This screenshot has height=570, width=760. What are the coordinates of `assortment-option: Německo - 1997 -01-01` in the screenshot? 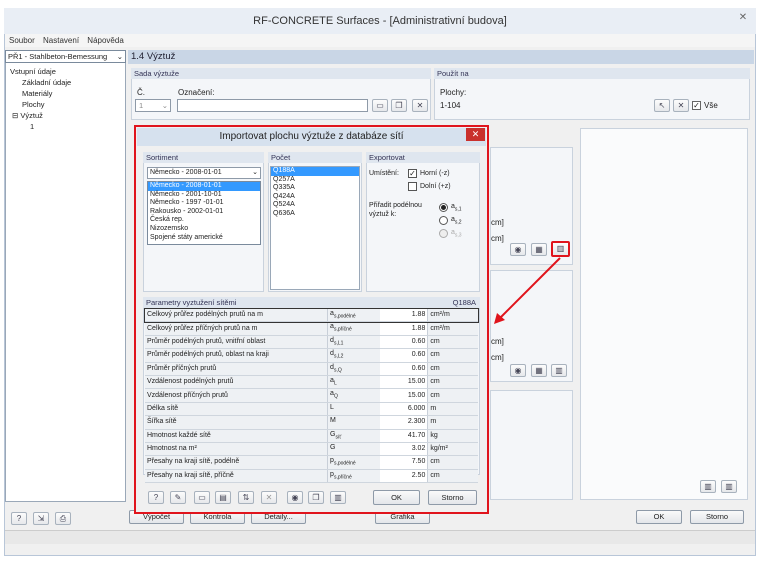 It's located at (204, 203).